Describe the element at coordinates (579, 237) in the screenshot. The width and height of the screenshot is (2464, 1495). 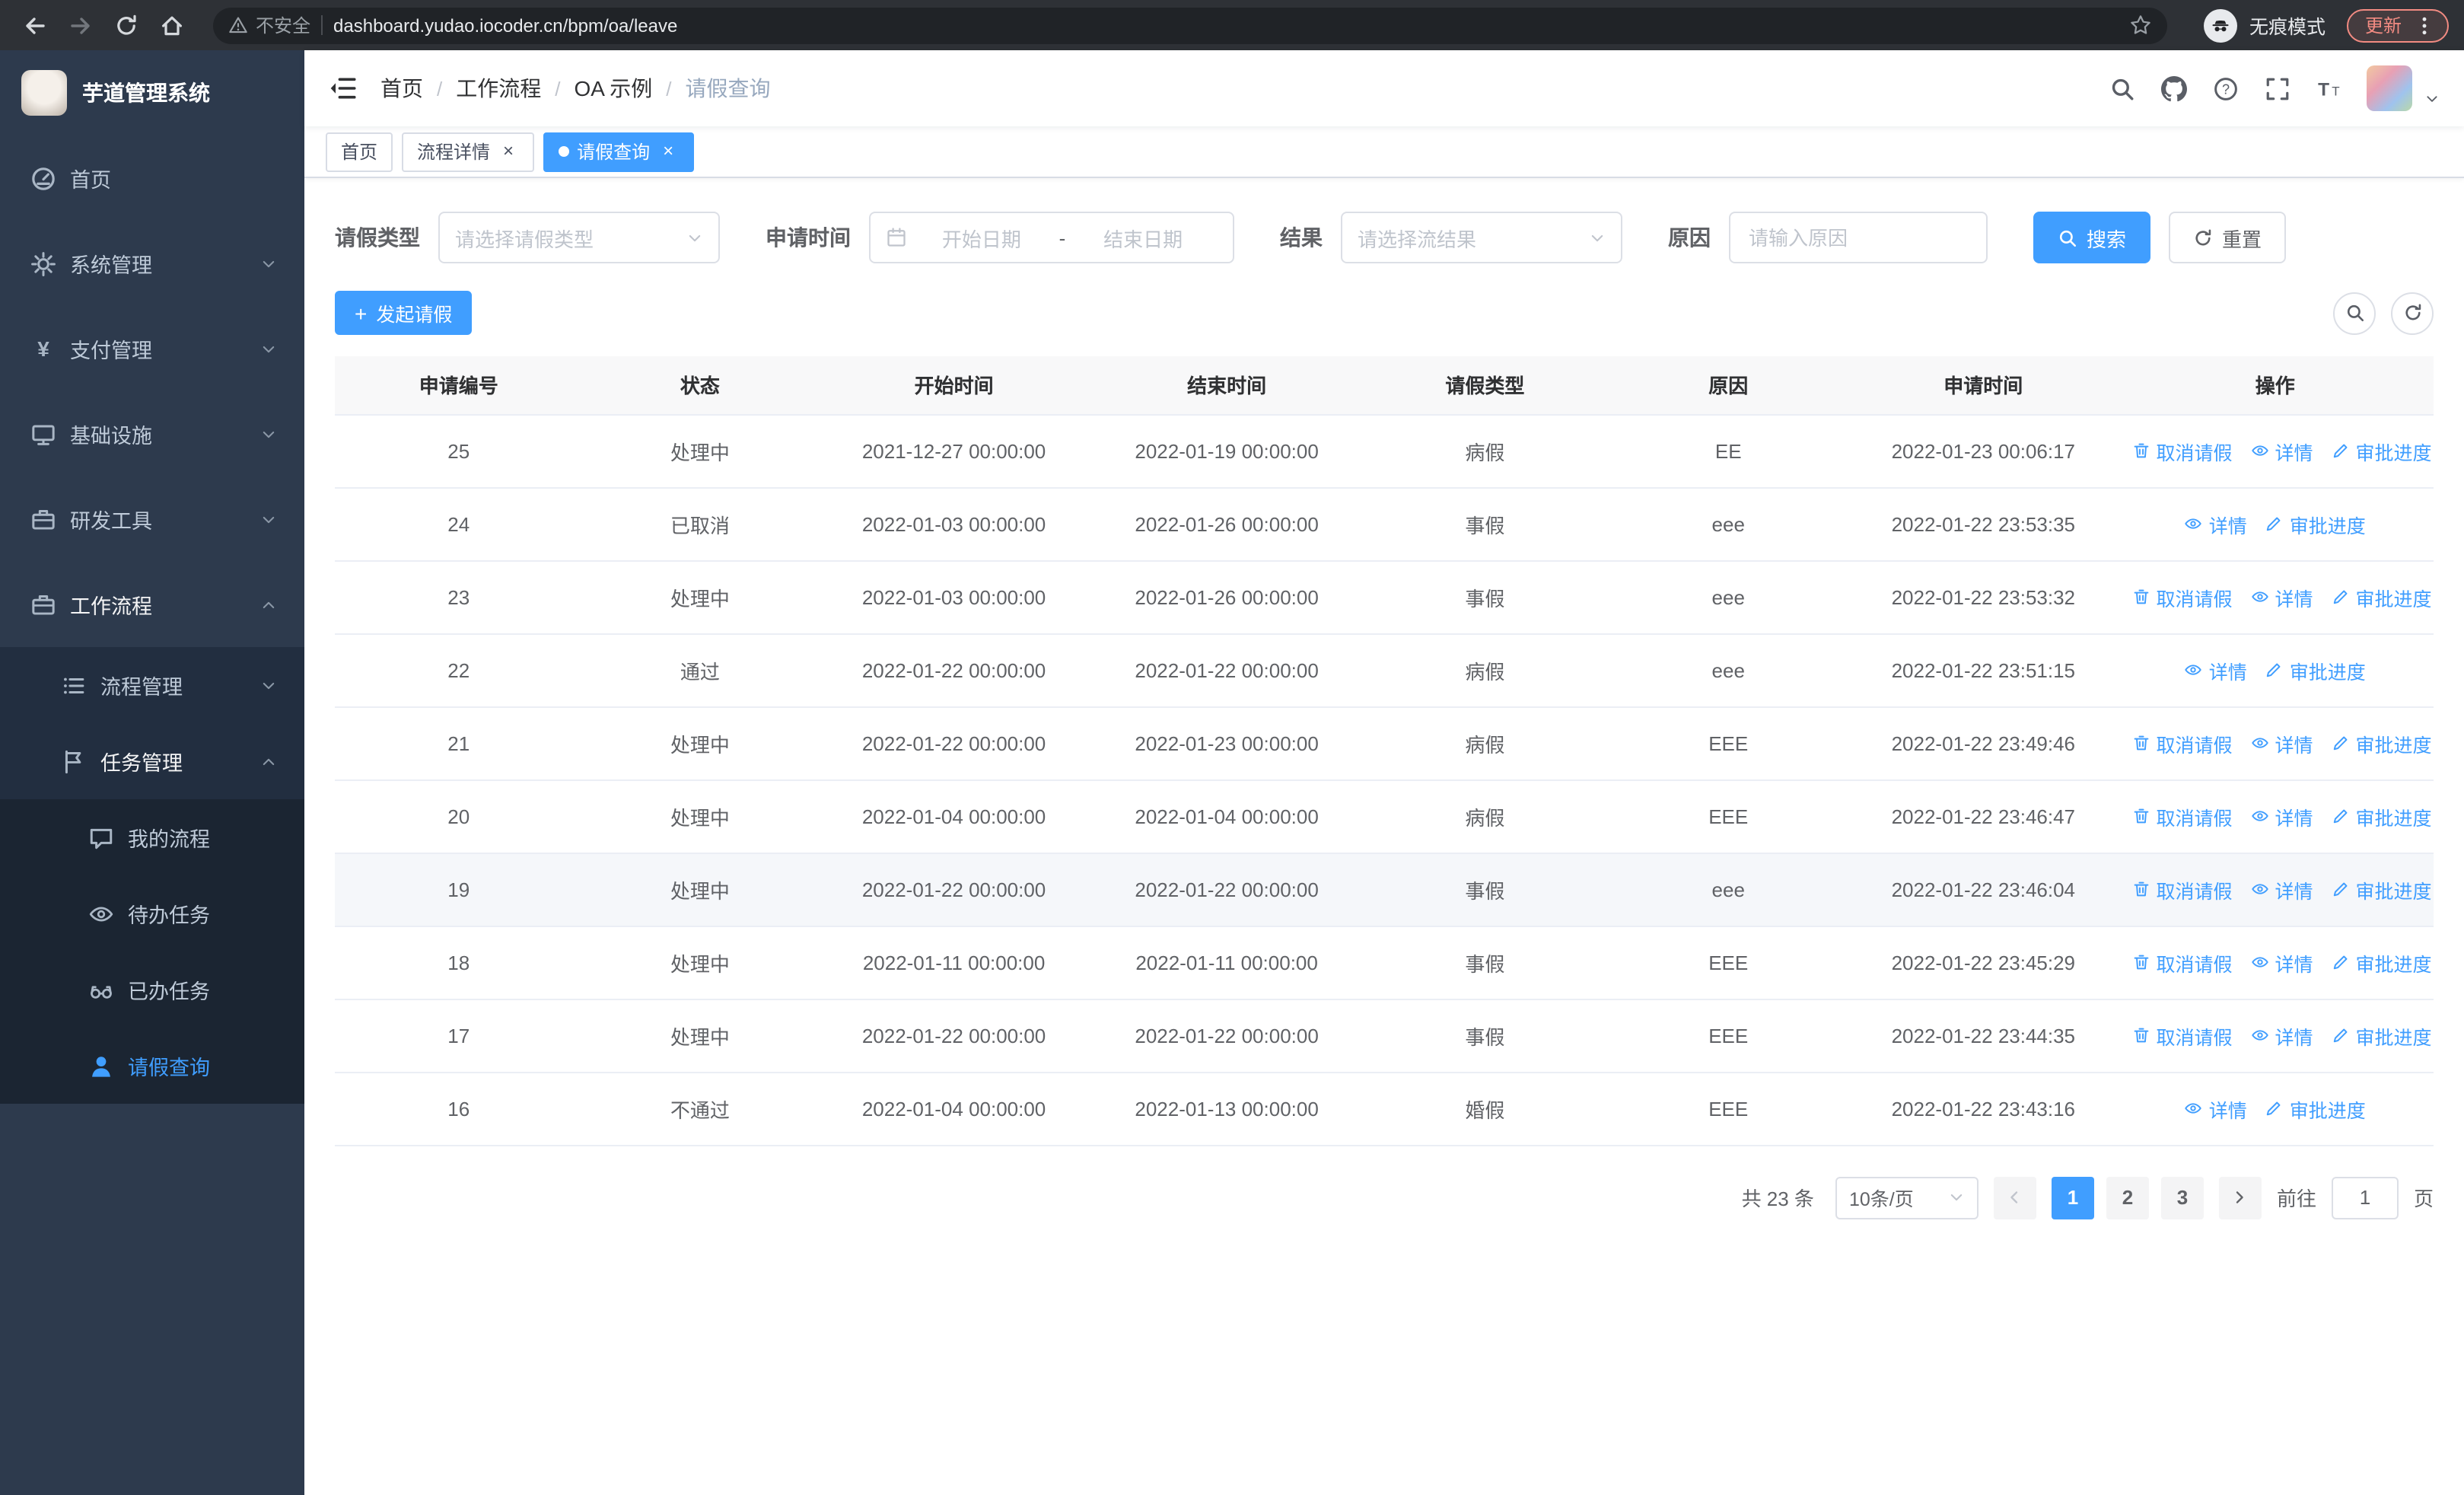
I see `leave-type-select: 请选择请假类型` at that location.